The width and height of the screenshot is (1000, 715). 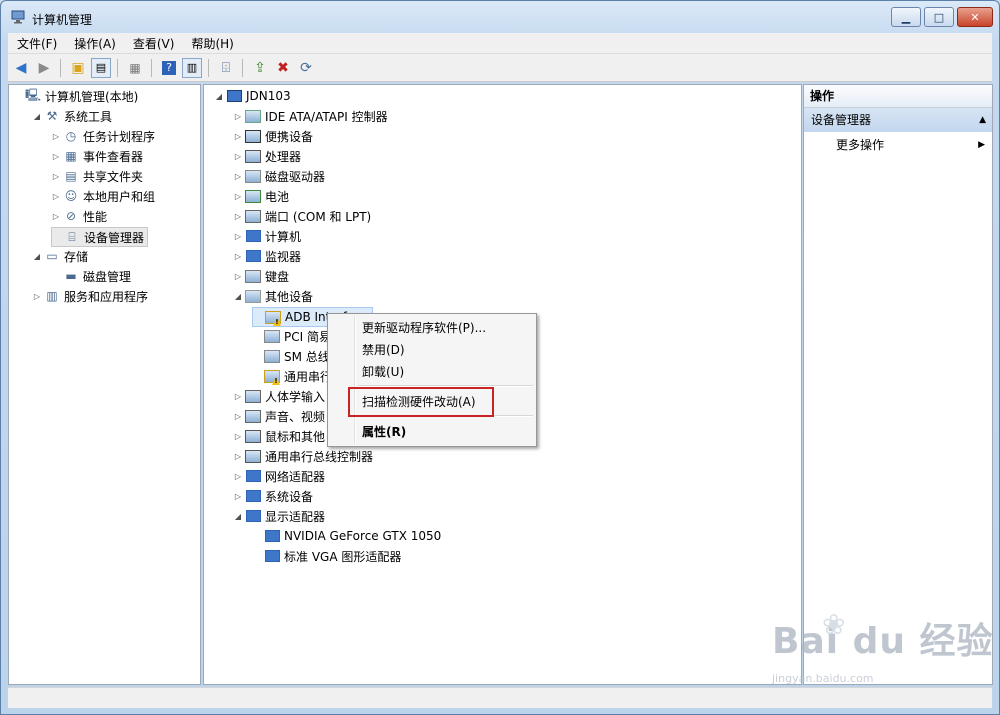 I want to click on title-bar: 计算机管理 ▁ □ ✕, so click(x=500, y=17).